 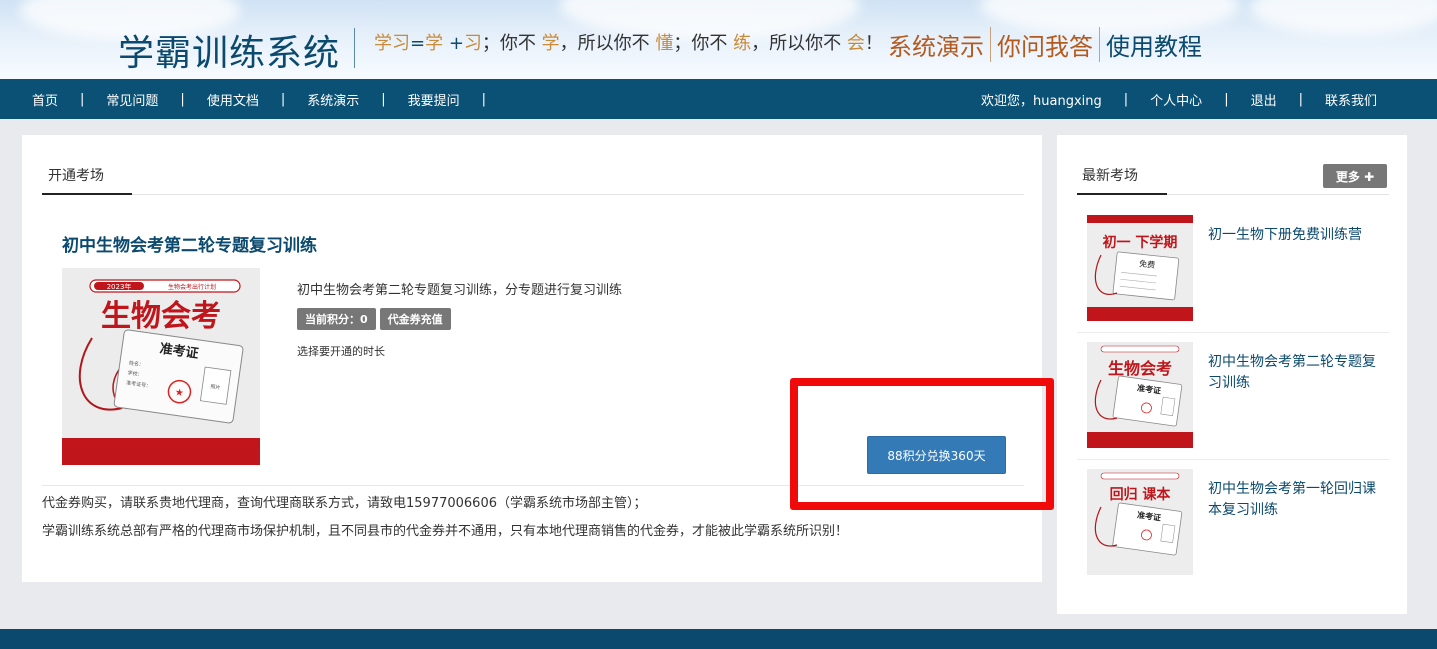 What do you see at coordinates (1233, 401) in the screenshot?
I see `sidebar-exam-item: 生物会考 准考证 初中生物会考第二轮专题复习训练` at bounding box center [1233, 401].